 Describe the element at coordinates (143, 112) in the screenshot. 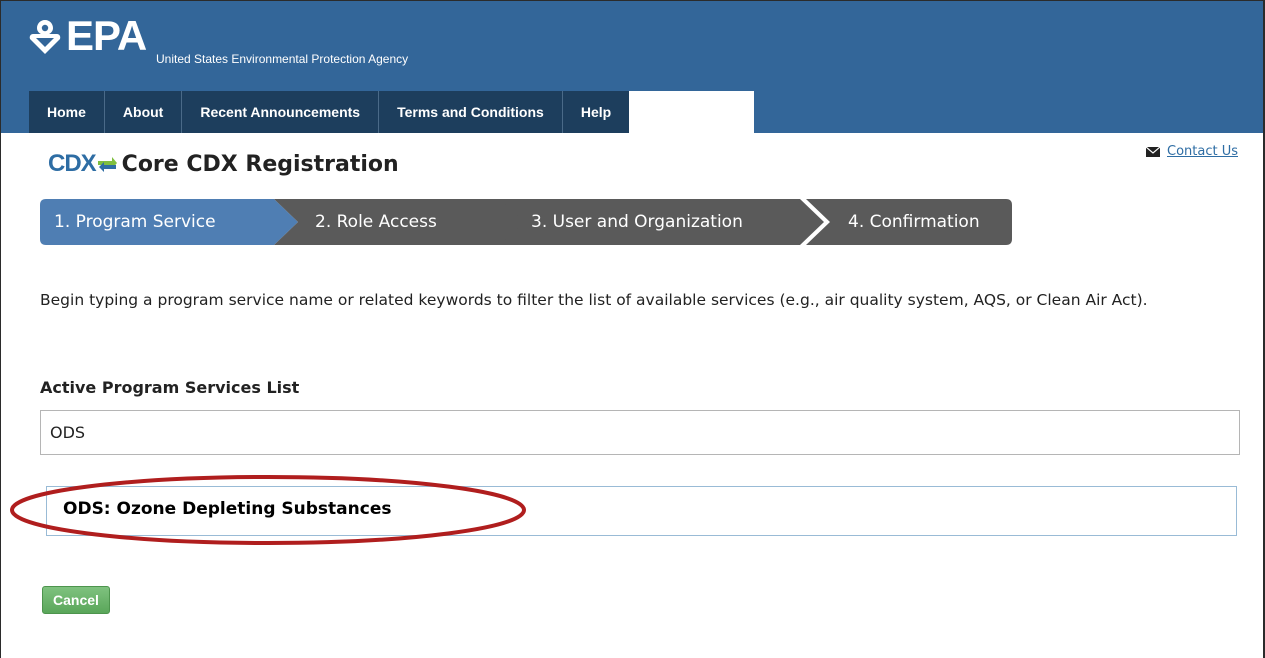

I see `nav-item-about: About` at that location.